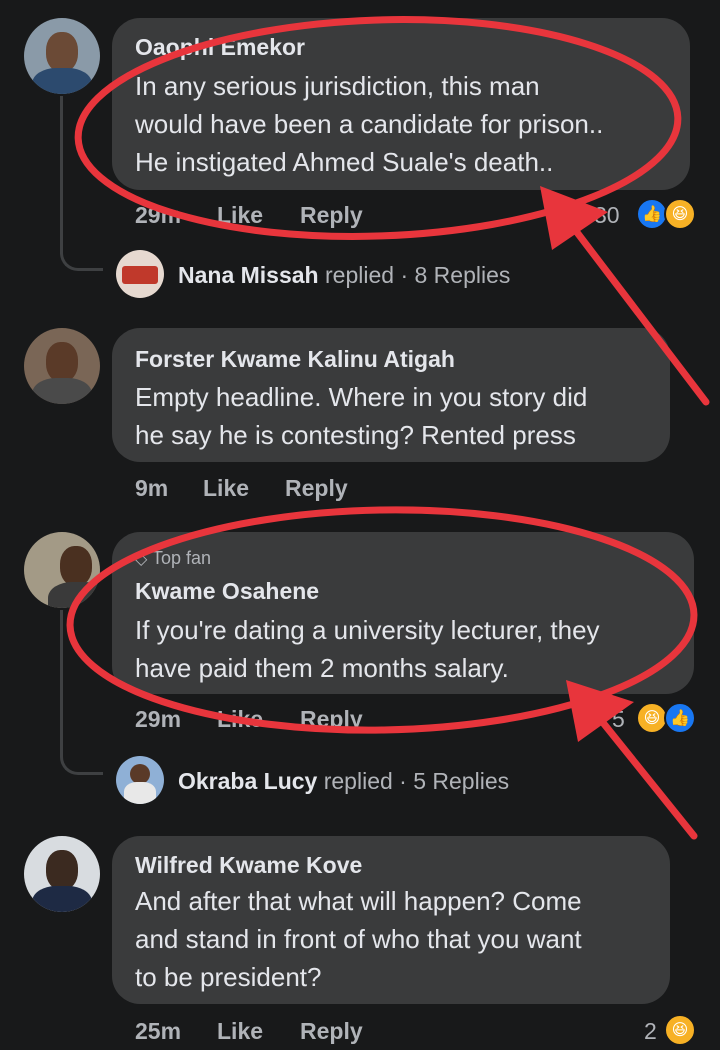 The width and height of the screenshot is (720, 1050). I want to click on top-fan-badge: ◇ Top fan, so click(173, 558).